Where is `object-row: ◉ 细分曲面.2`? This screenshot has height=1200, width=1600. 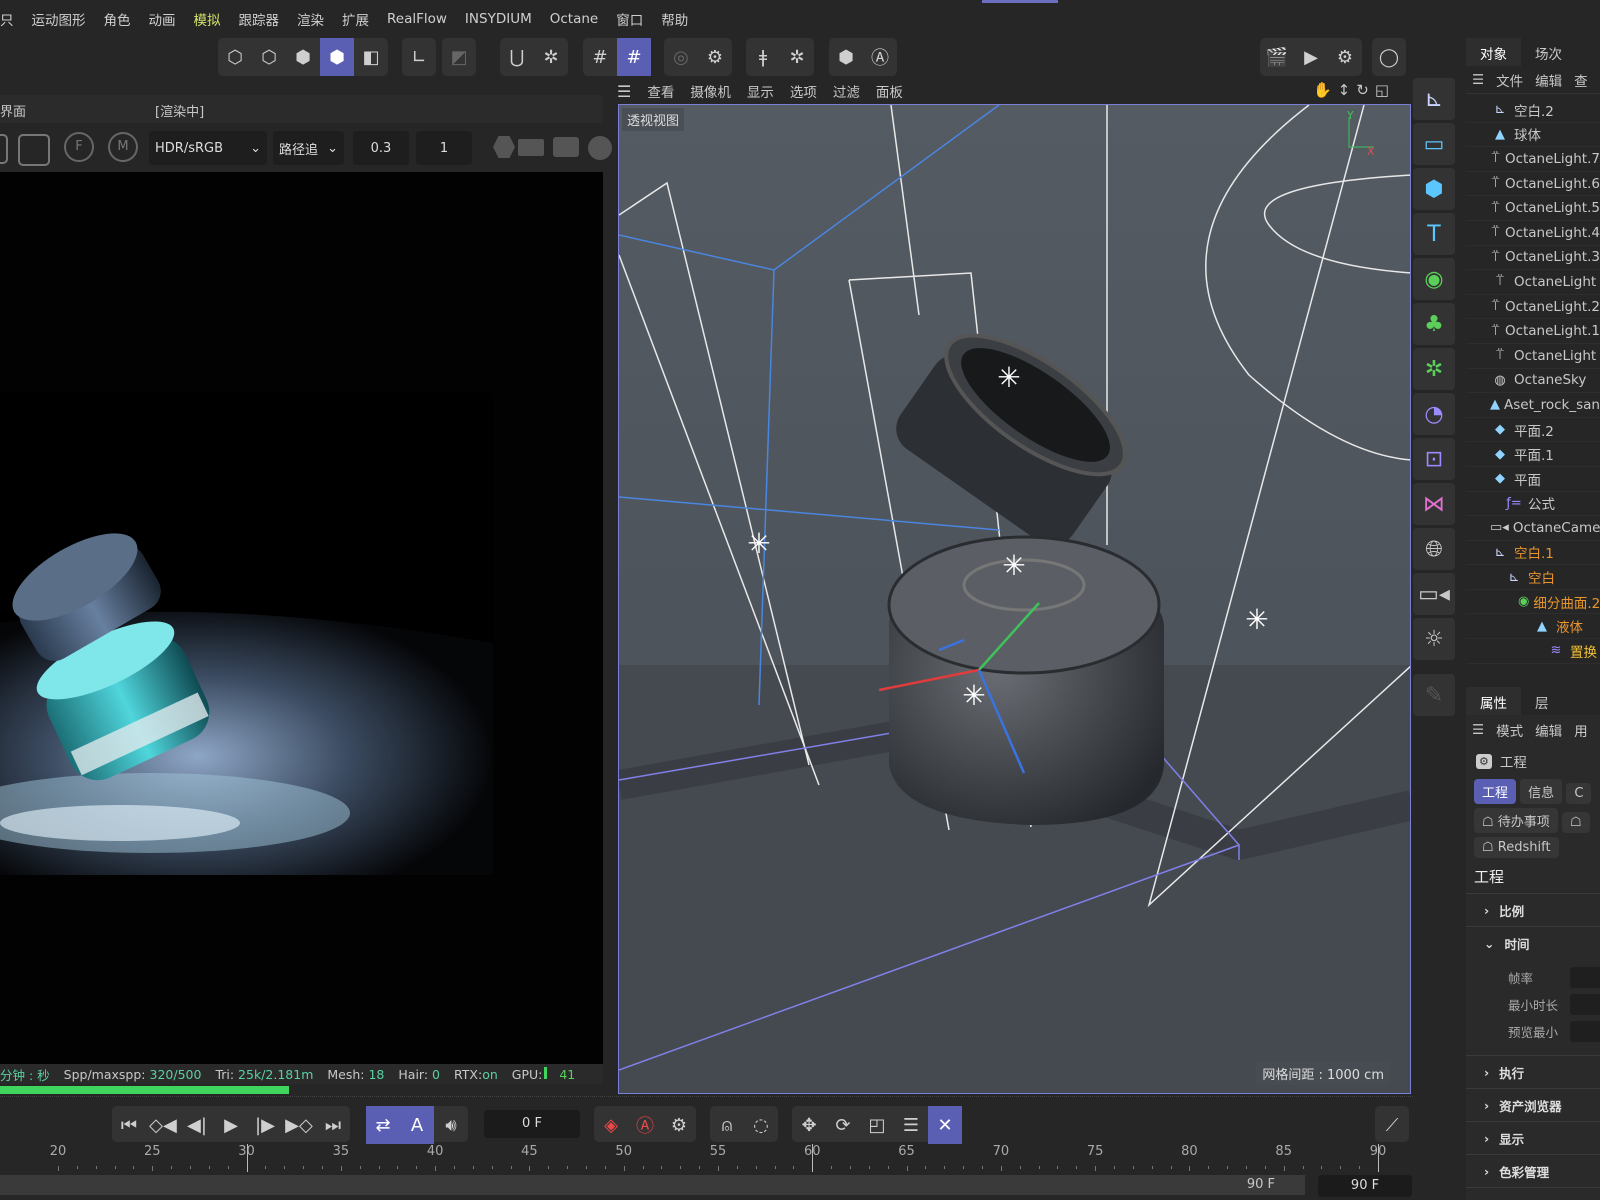
object-row: ◉ 细分曲面.2 is located at coordinates (1533, 602).